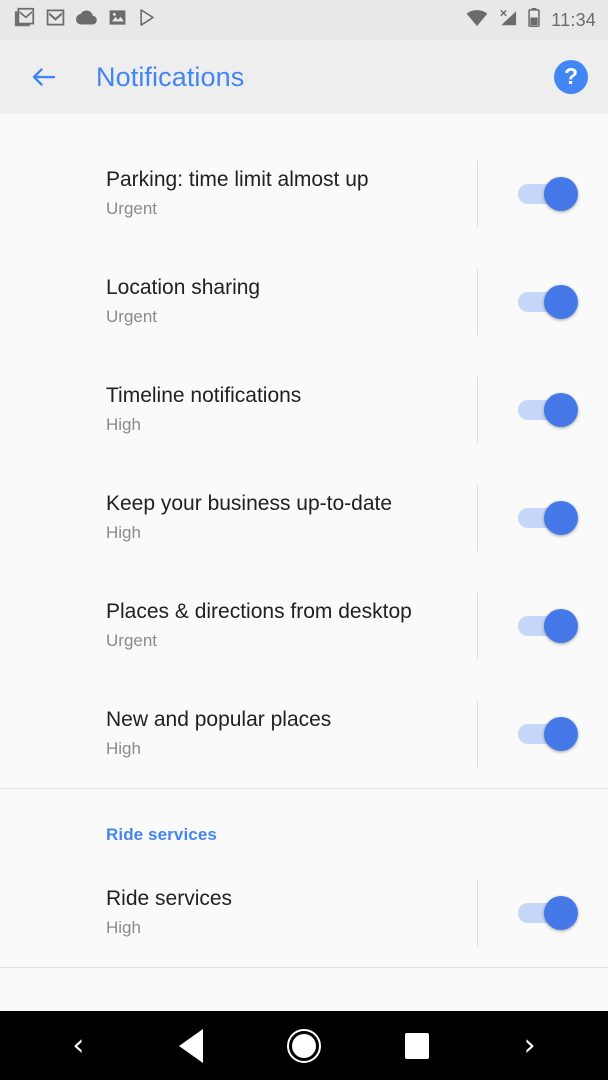  Describe the element at coordinates (291, 518) in the screenshot. I see `row-text: Keep your business up-to-date High` at that location.